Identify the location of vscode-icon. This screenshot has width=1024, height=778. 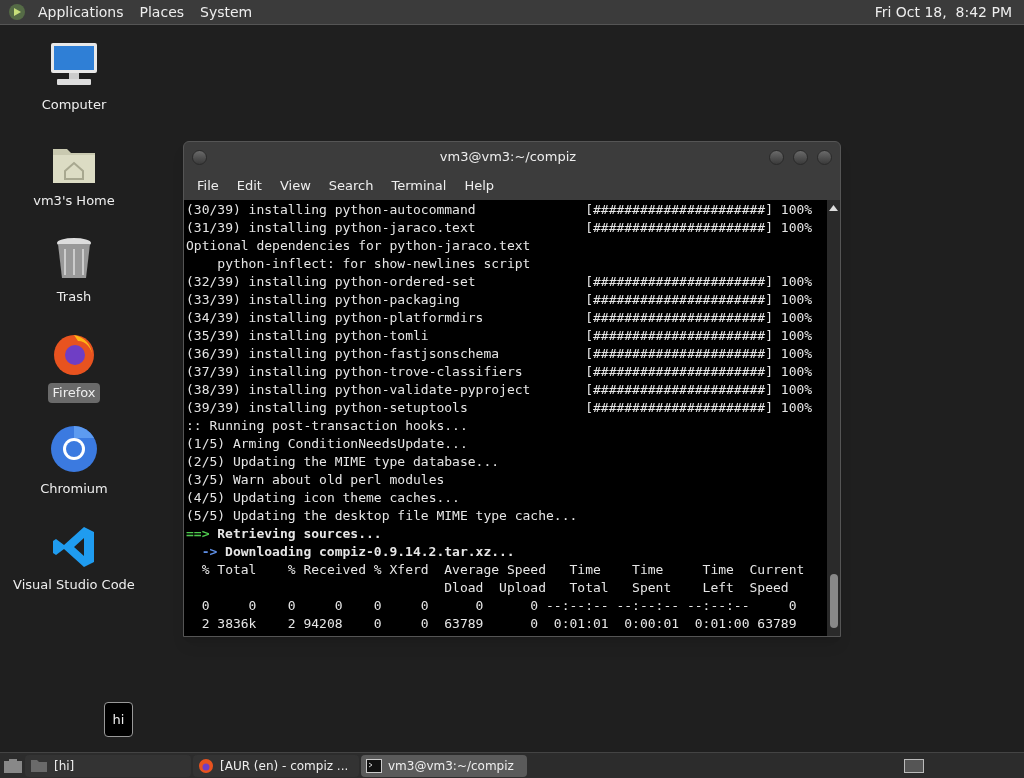
(74, 547).